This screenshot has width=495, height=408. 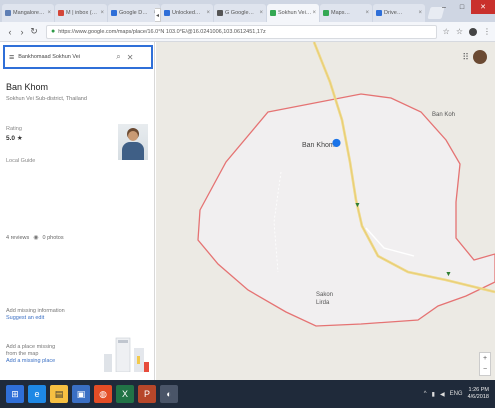 What do you see at coordinates (52, 238) in the screenshot?
I see `photos-count: 0 photos` at bounding box center [52, 238].